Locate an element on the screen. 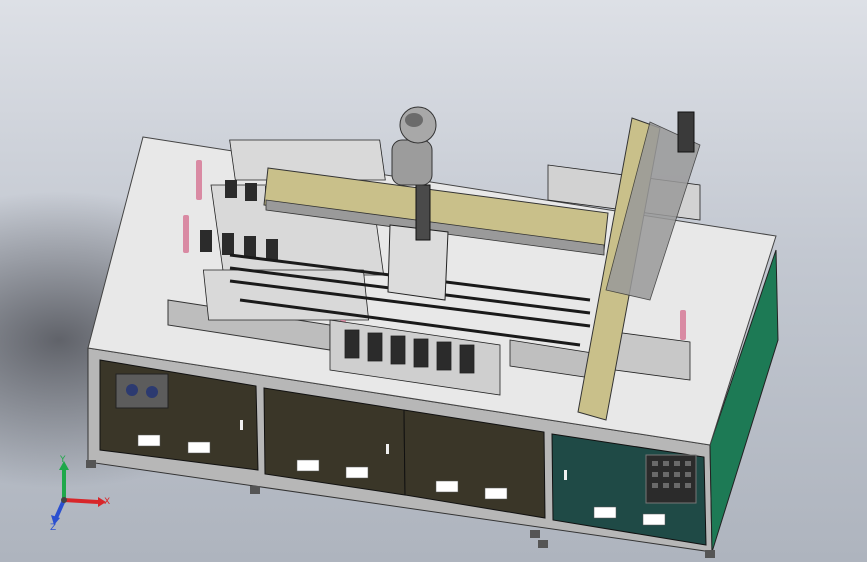 This screenshot has width=867, height=562. axis-triad is located at coordinates (78, 493).